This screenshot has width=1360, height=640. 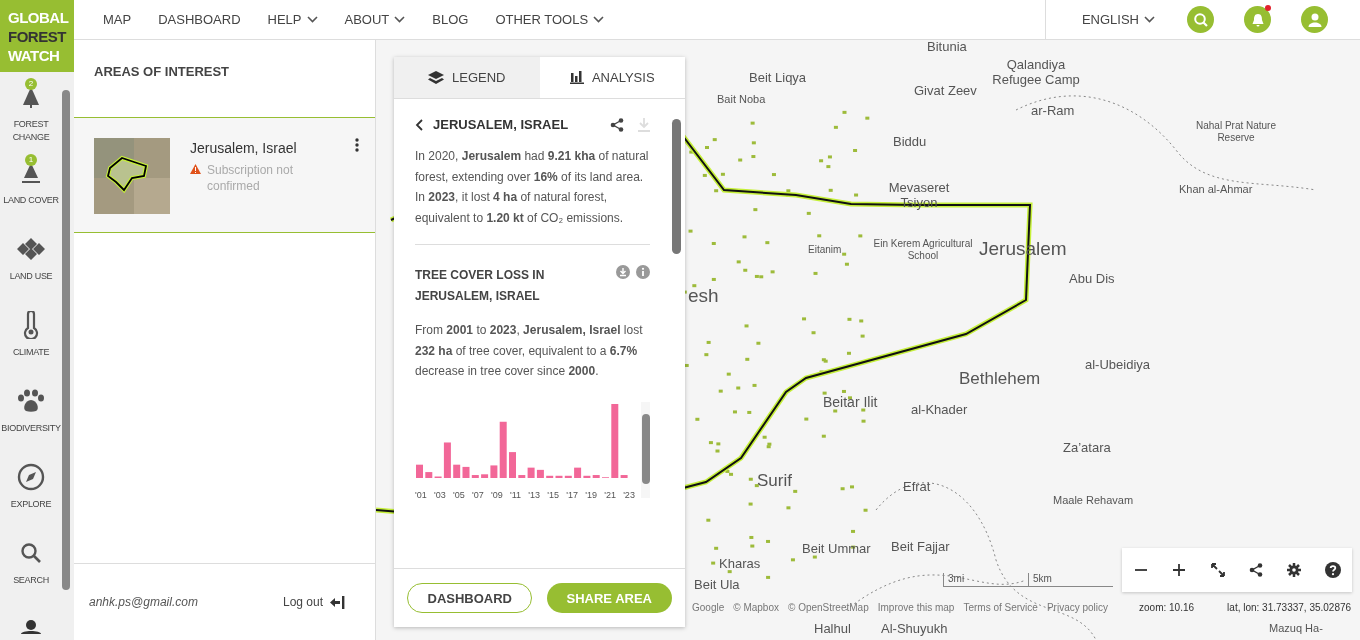 I want to click on axis-tick-label: '05, so click(x=458, y=494).